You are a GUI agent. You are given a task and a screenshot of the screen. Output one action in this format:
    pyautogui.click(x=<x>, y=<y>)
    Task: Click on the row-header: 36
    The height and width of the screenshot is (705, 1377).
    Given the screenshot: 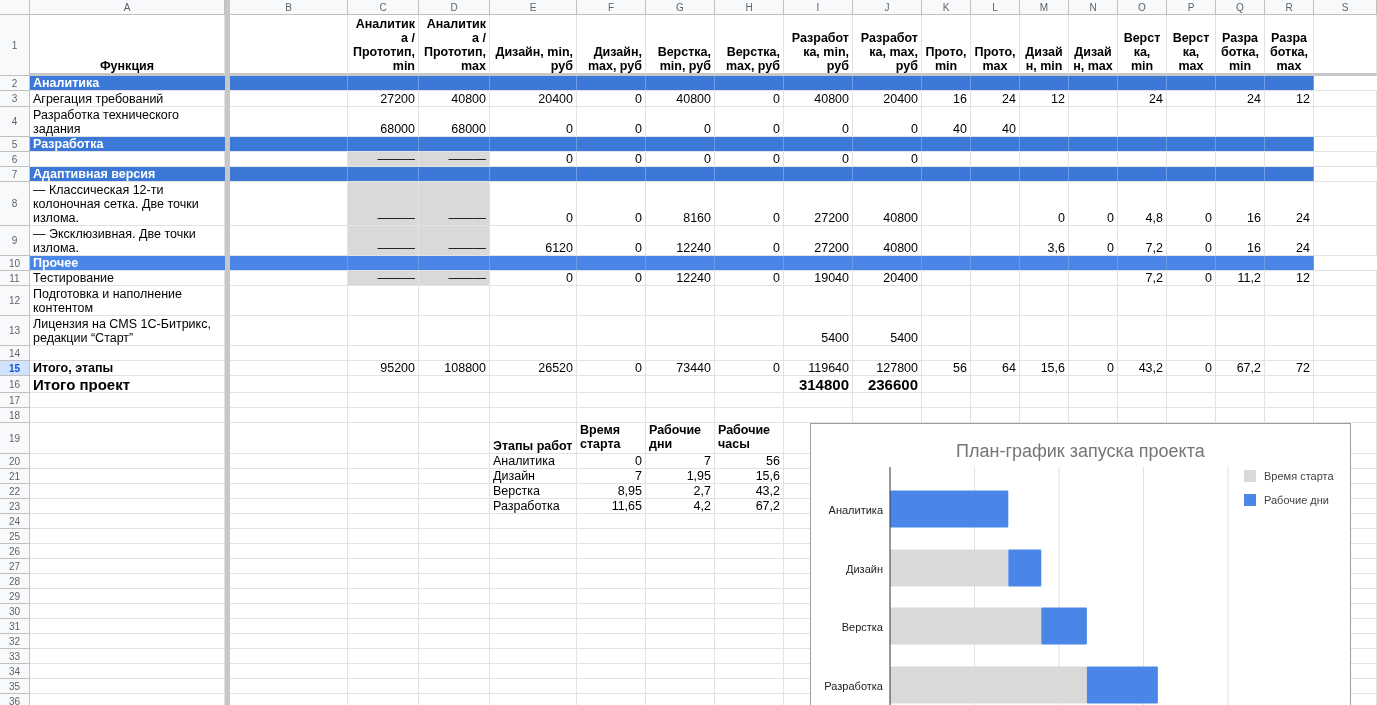 What is the action you would take?
    pyautogui.click(x=15, y=699)
    